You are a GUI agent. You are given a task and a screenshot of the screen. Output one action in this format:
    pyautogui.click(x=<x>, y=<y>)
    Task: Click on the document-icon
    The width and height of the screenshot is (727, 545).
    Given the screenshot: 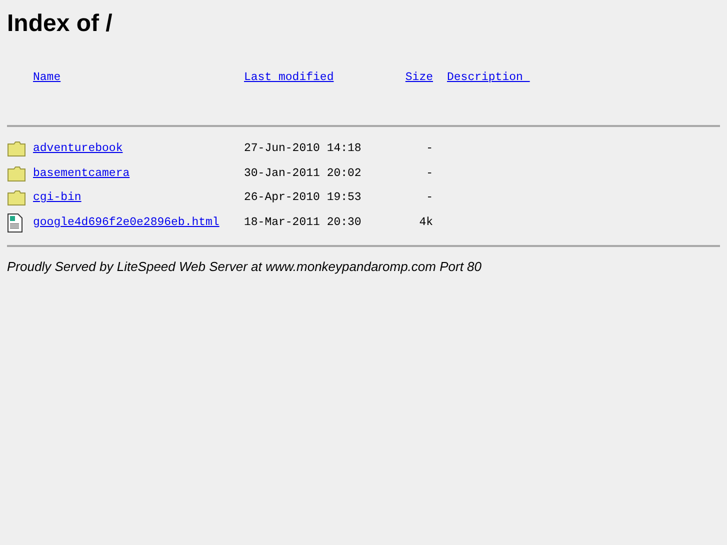 What is the action you would take?
    pyautogui.click(x=15, y=222)
    